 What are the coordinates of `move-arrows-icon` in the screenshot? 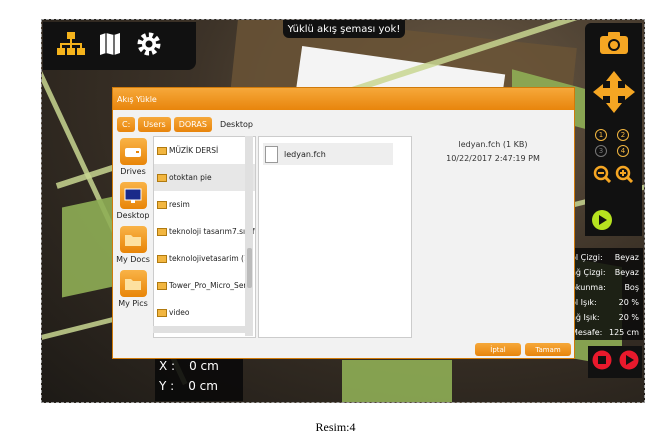 It's located at (614, 94).